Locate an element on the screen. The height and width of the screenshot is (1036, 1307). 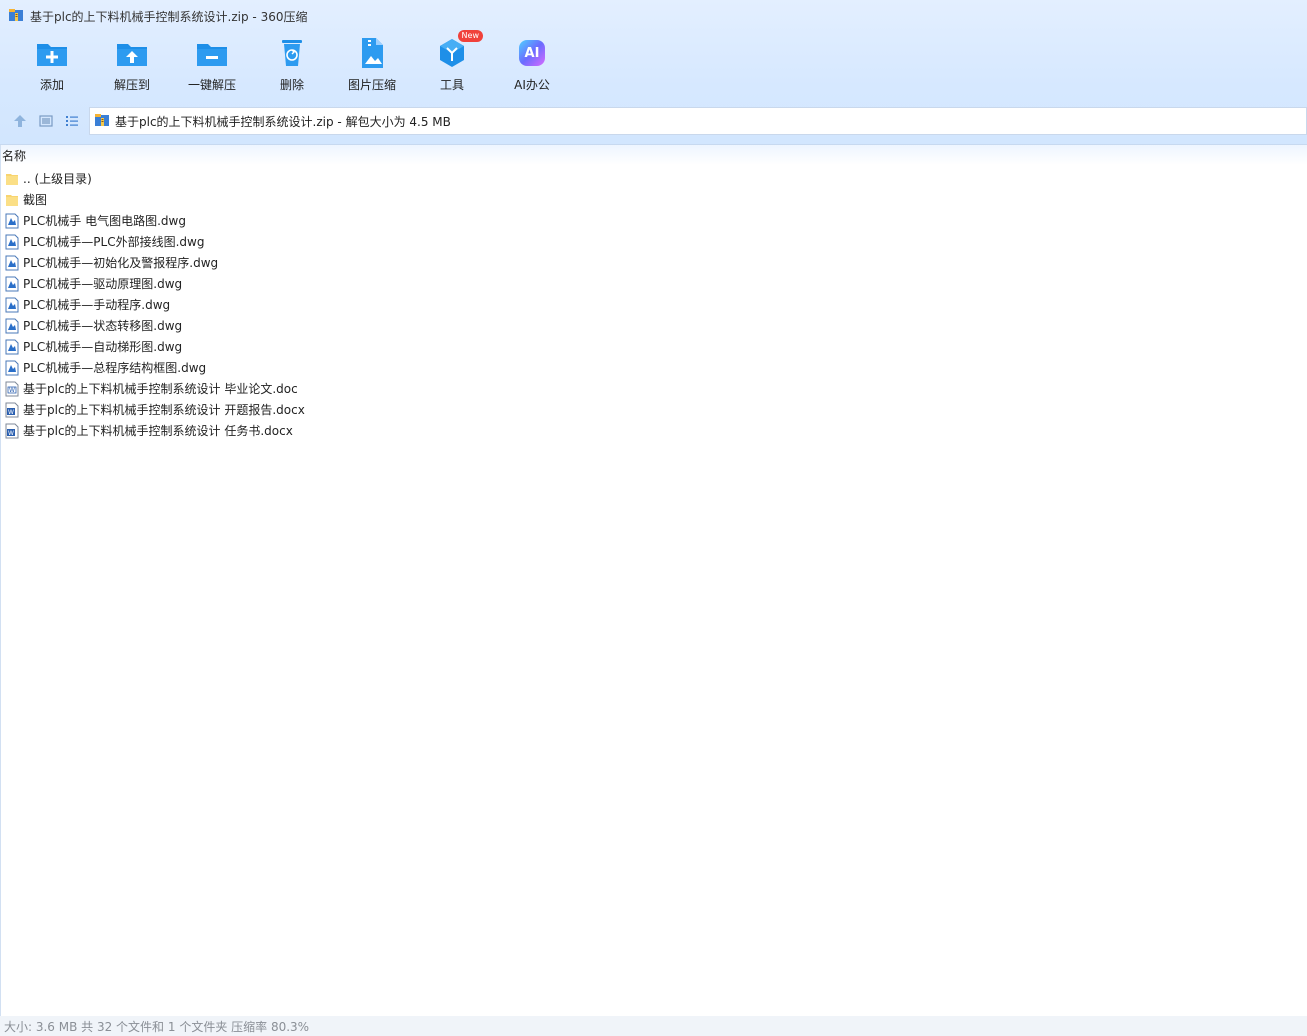
up-level-button is located at coordinates (20, 121).